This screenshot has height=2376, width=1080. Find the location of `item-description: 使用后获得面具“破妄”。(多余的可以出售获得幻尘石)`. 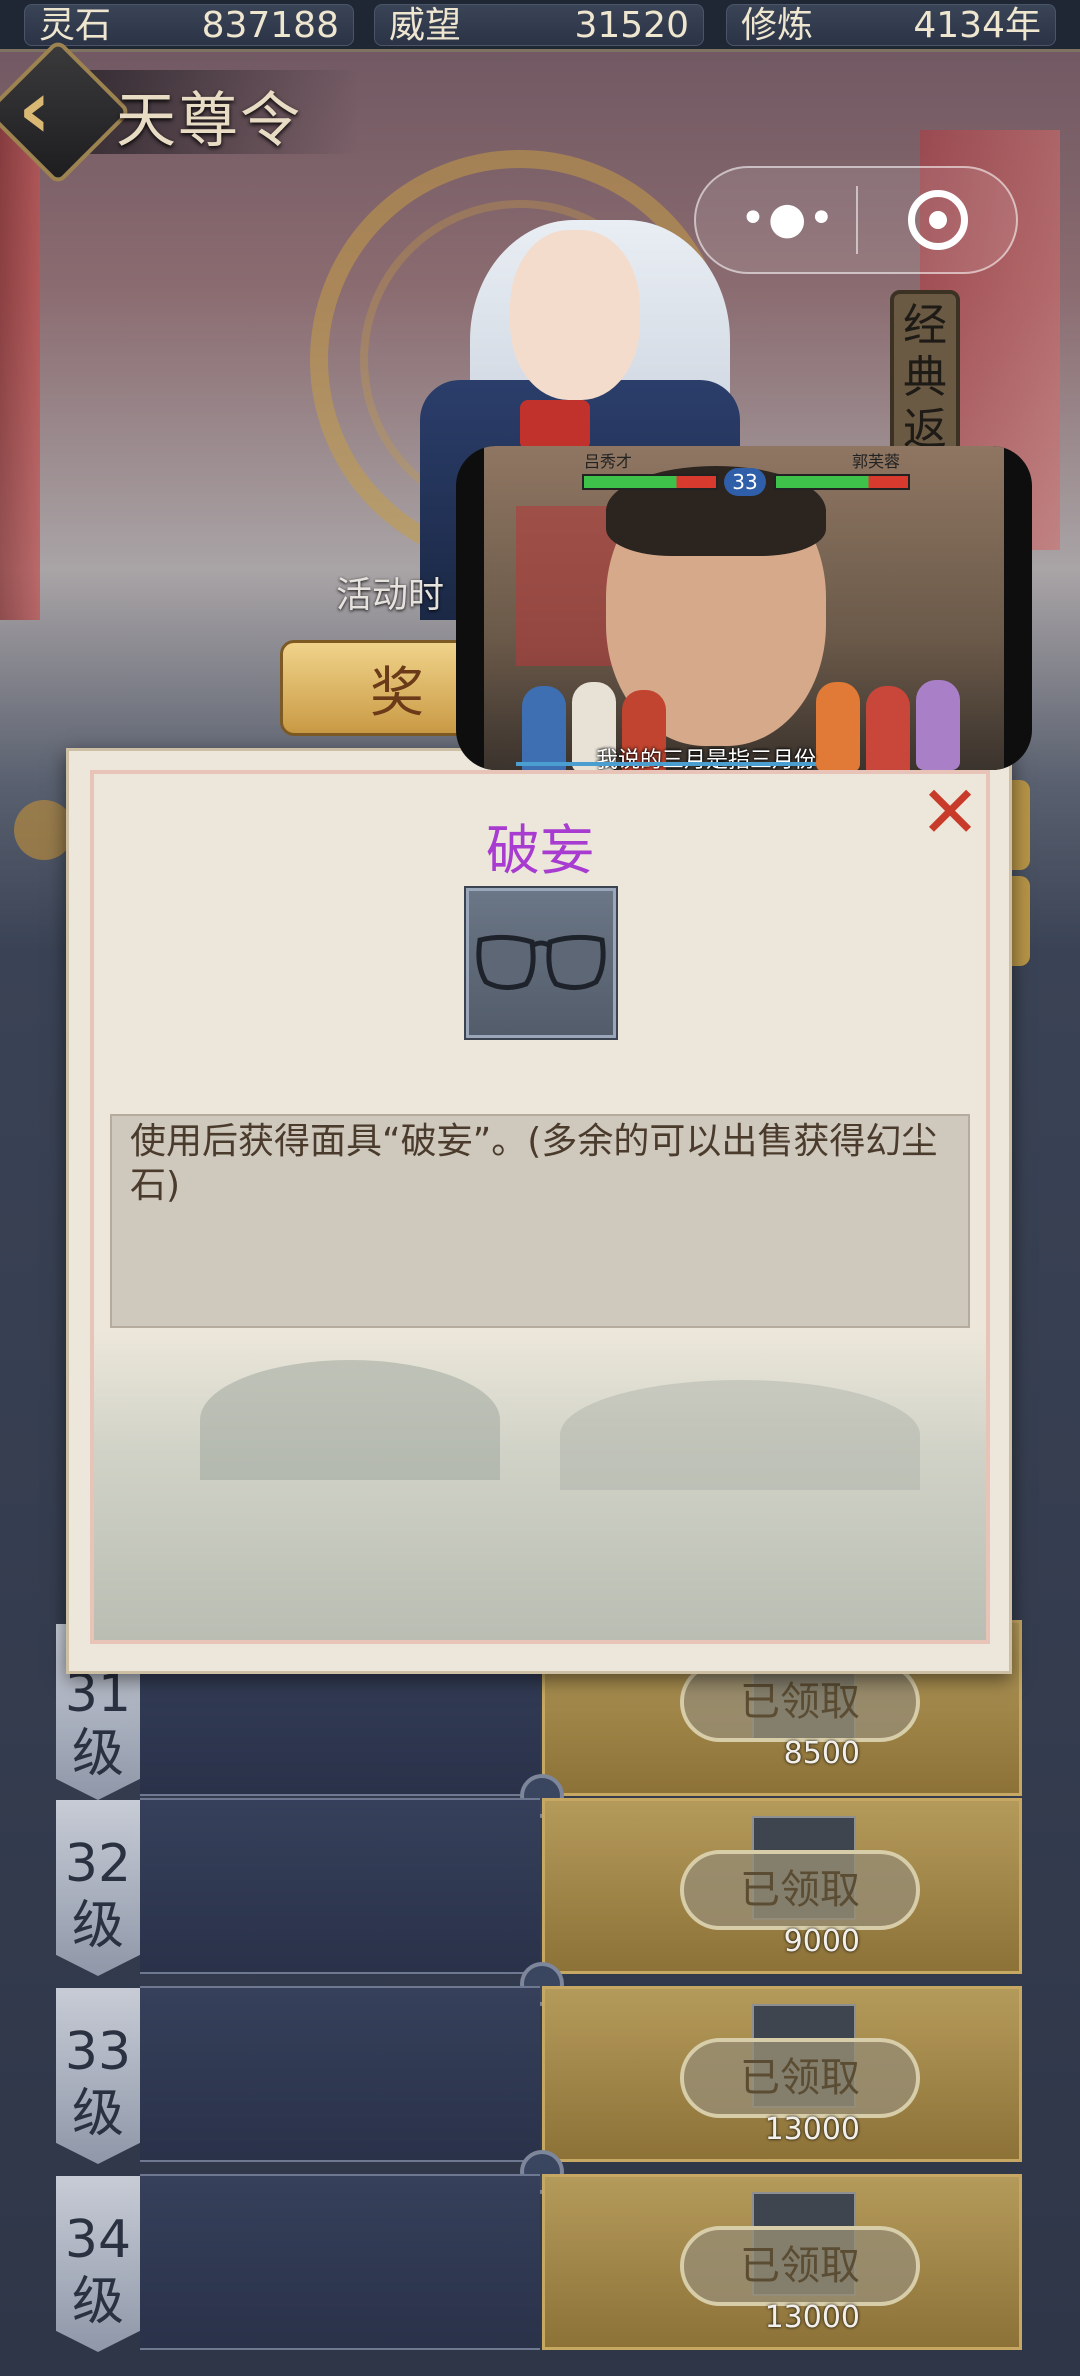

item-description: 使用后获得面具“破妄”。(多余的可以出售获得幻尘石) is located at coordinates (534, 1163).